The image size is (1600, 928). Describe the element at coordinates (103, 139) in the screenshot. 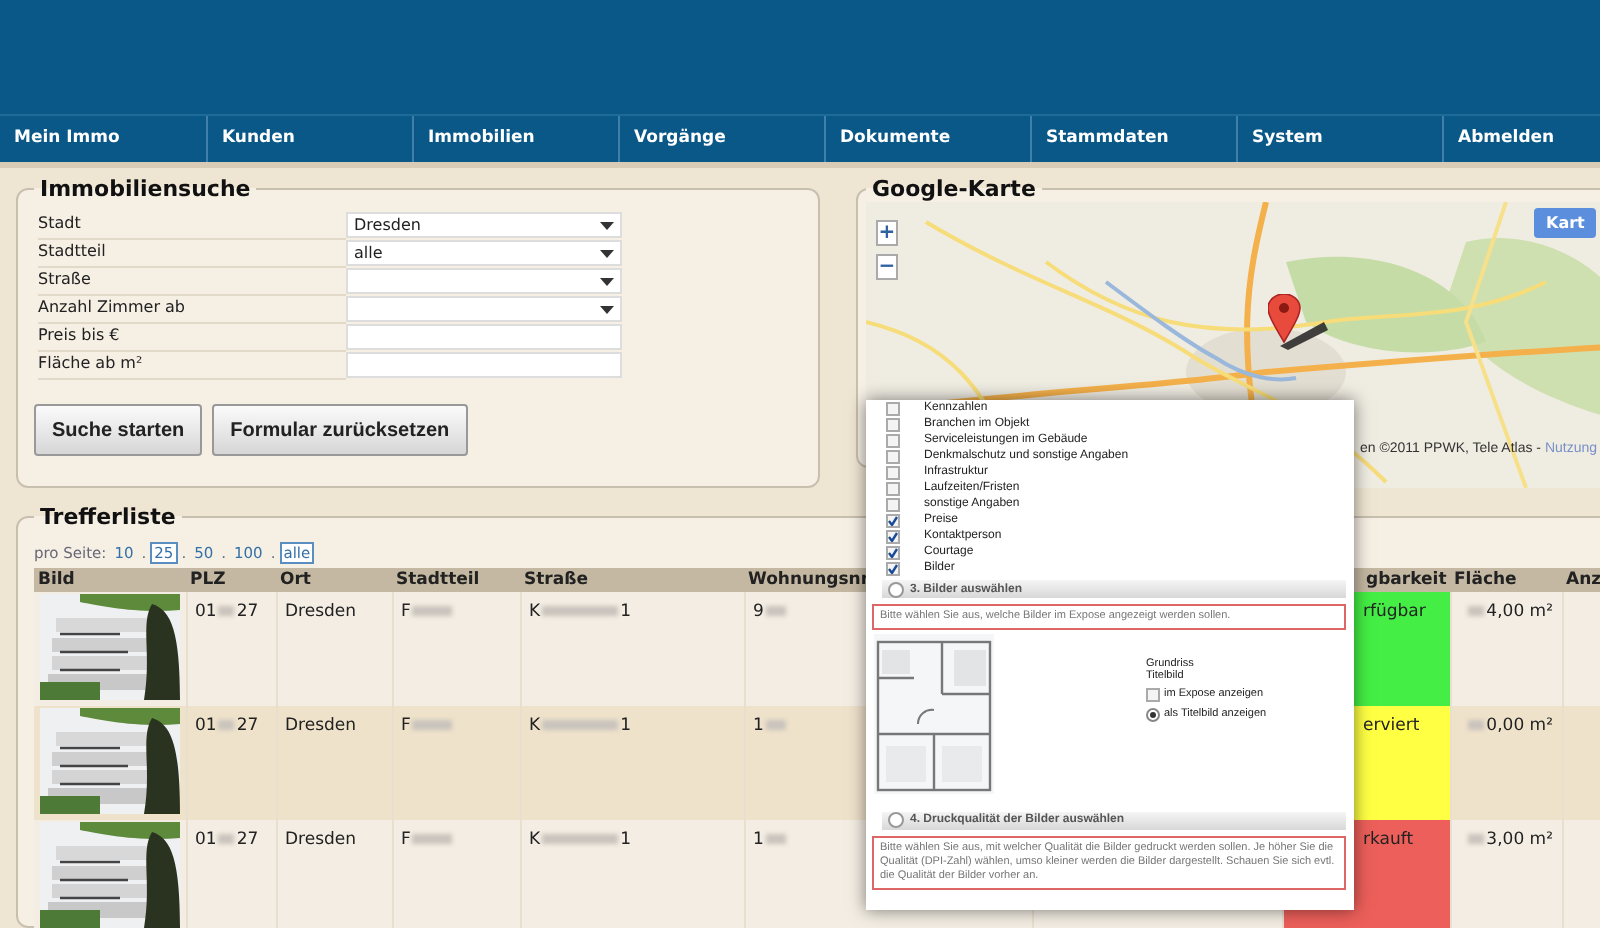

I see `nav-link: Mein Immo` at that location.